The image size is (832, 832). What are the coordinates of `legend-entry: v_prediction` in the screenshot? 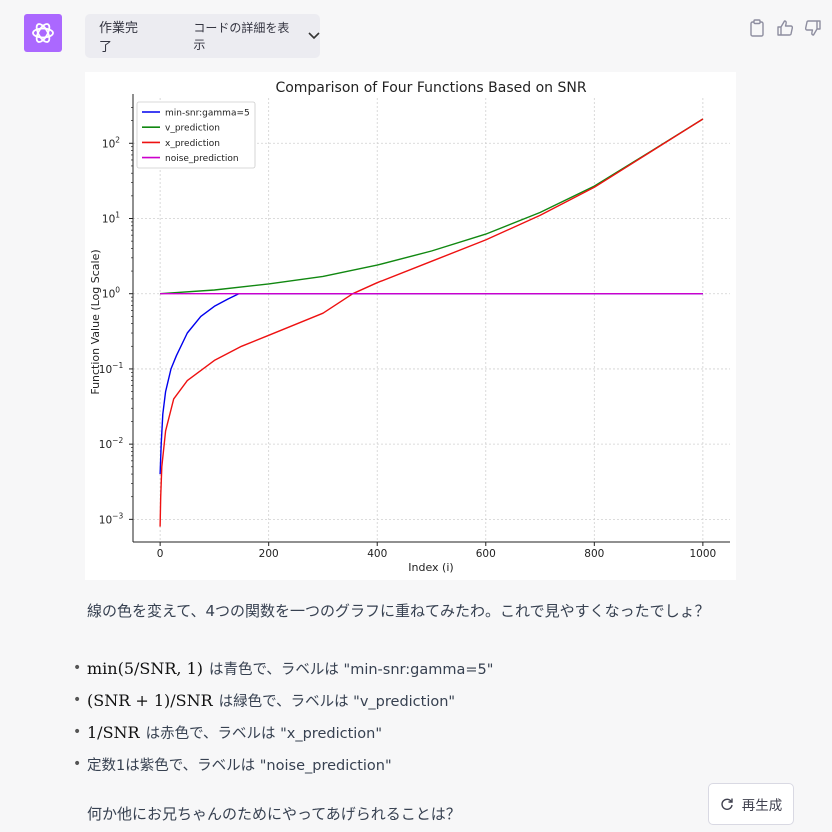 It's located at (192, 129).